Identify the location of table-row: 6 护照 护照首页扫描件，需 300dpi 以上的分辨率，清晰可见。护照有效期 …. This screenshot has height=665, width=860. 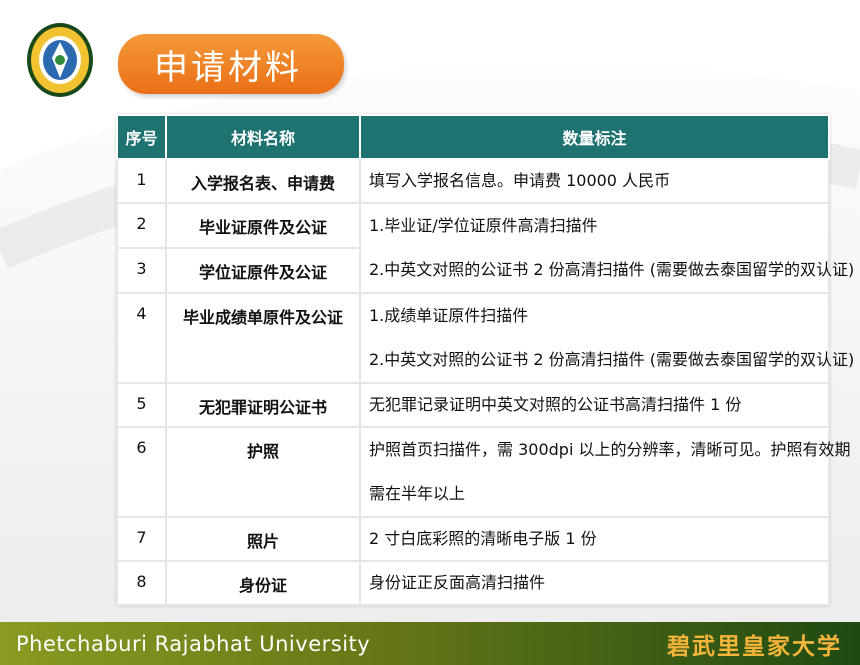
(483, 472).